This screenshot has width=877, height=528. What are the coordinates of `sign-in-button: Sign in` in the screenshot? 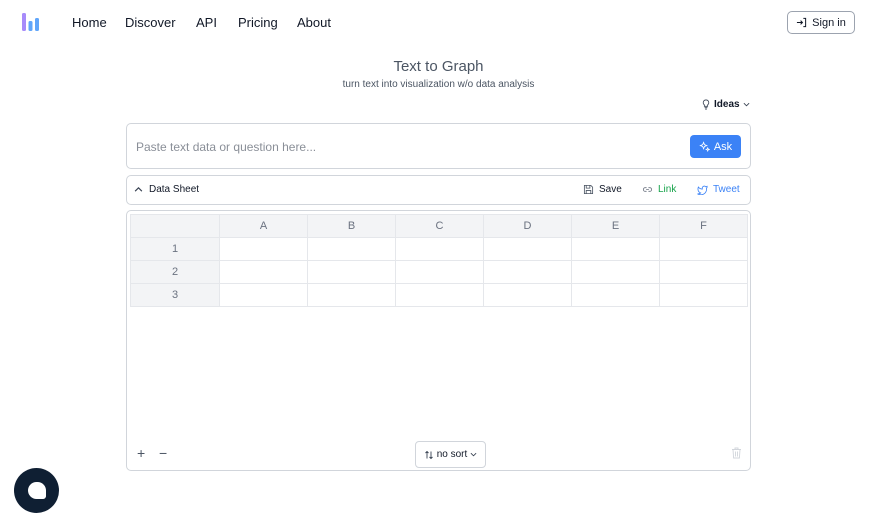 It's located at (821, 22).